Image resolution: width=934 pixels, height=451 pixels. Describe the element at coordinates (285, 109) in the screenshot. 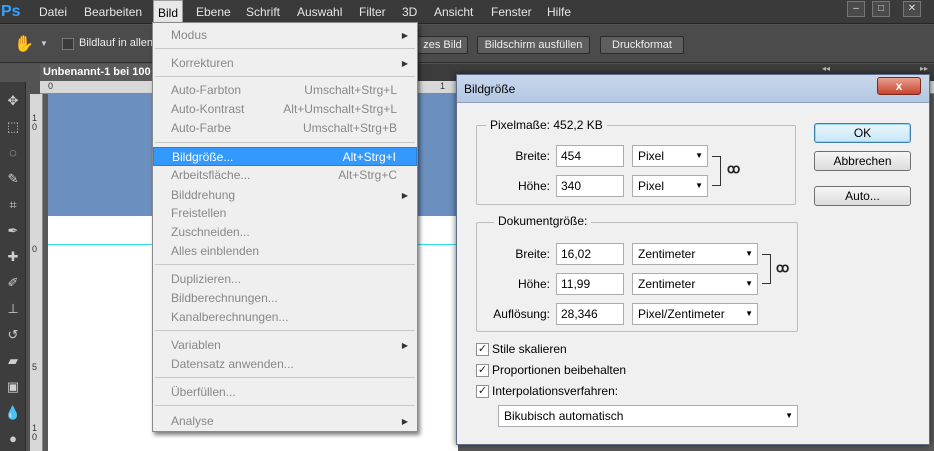

I see `menu-item-auto-kontrast: Auto-Kontrast Alt+Umschalt+Strg+L` at that location.